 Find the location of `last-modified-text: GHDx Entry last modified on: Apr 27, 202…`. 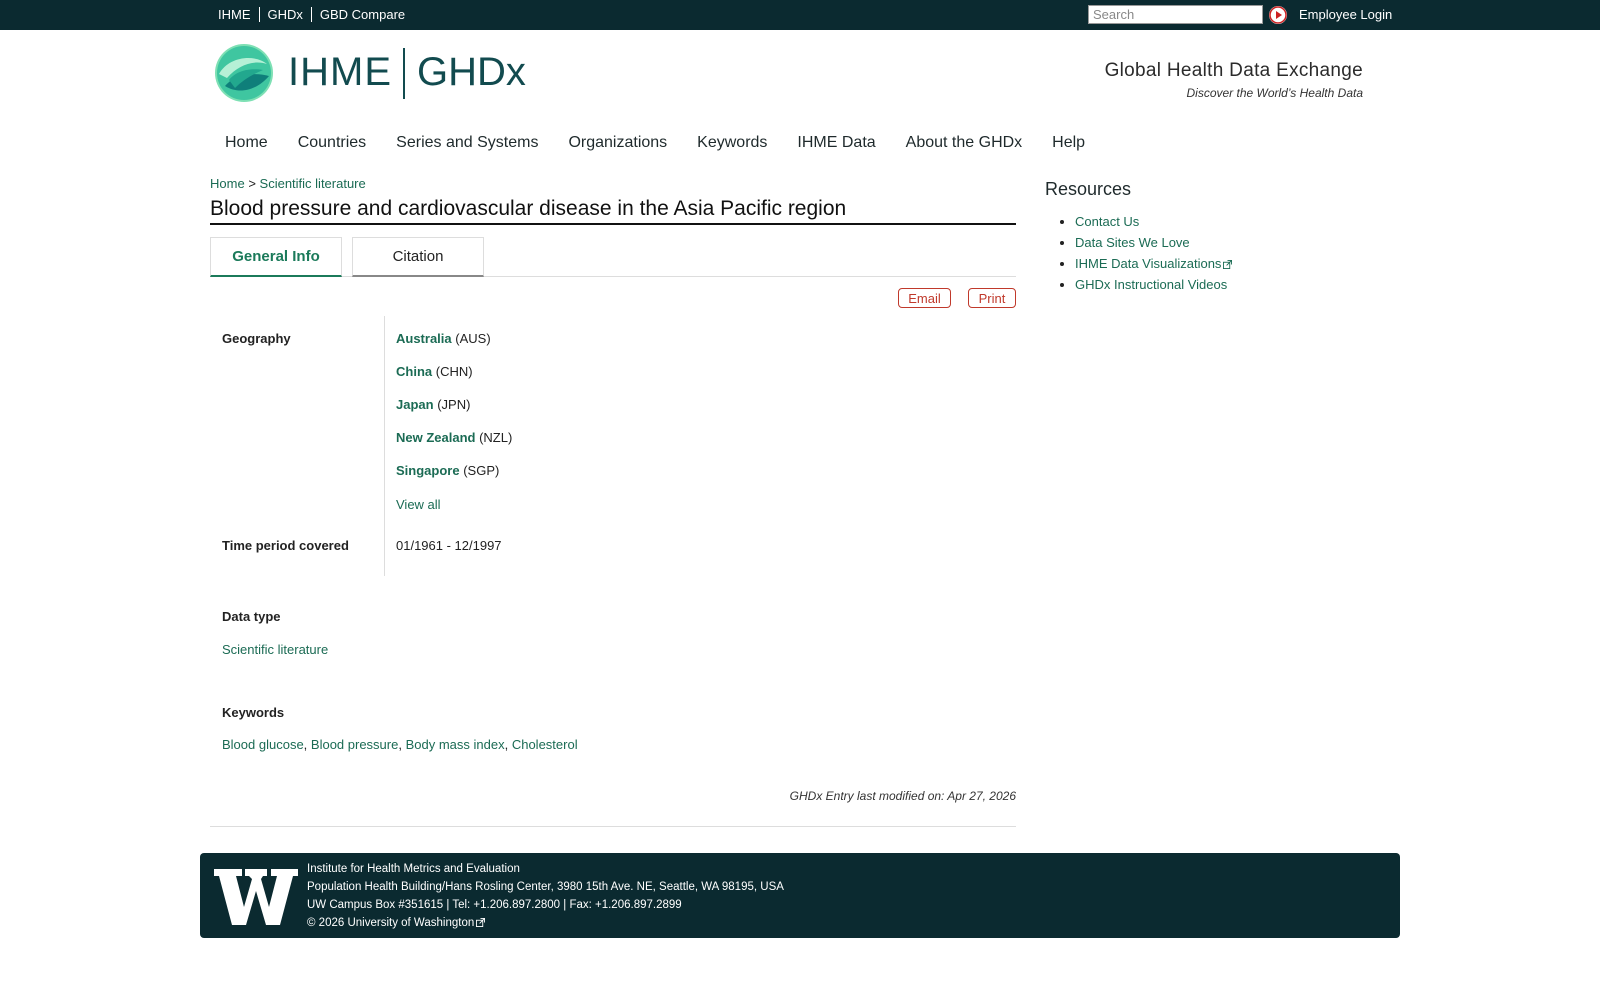

last-modified-text: GHDx Entry last modified on: Apr 27, 202… is located at coordinates (902, 796).